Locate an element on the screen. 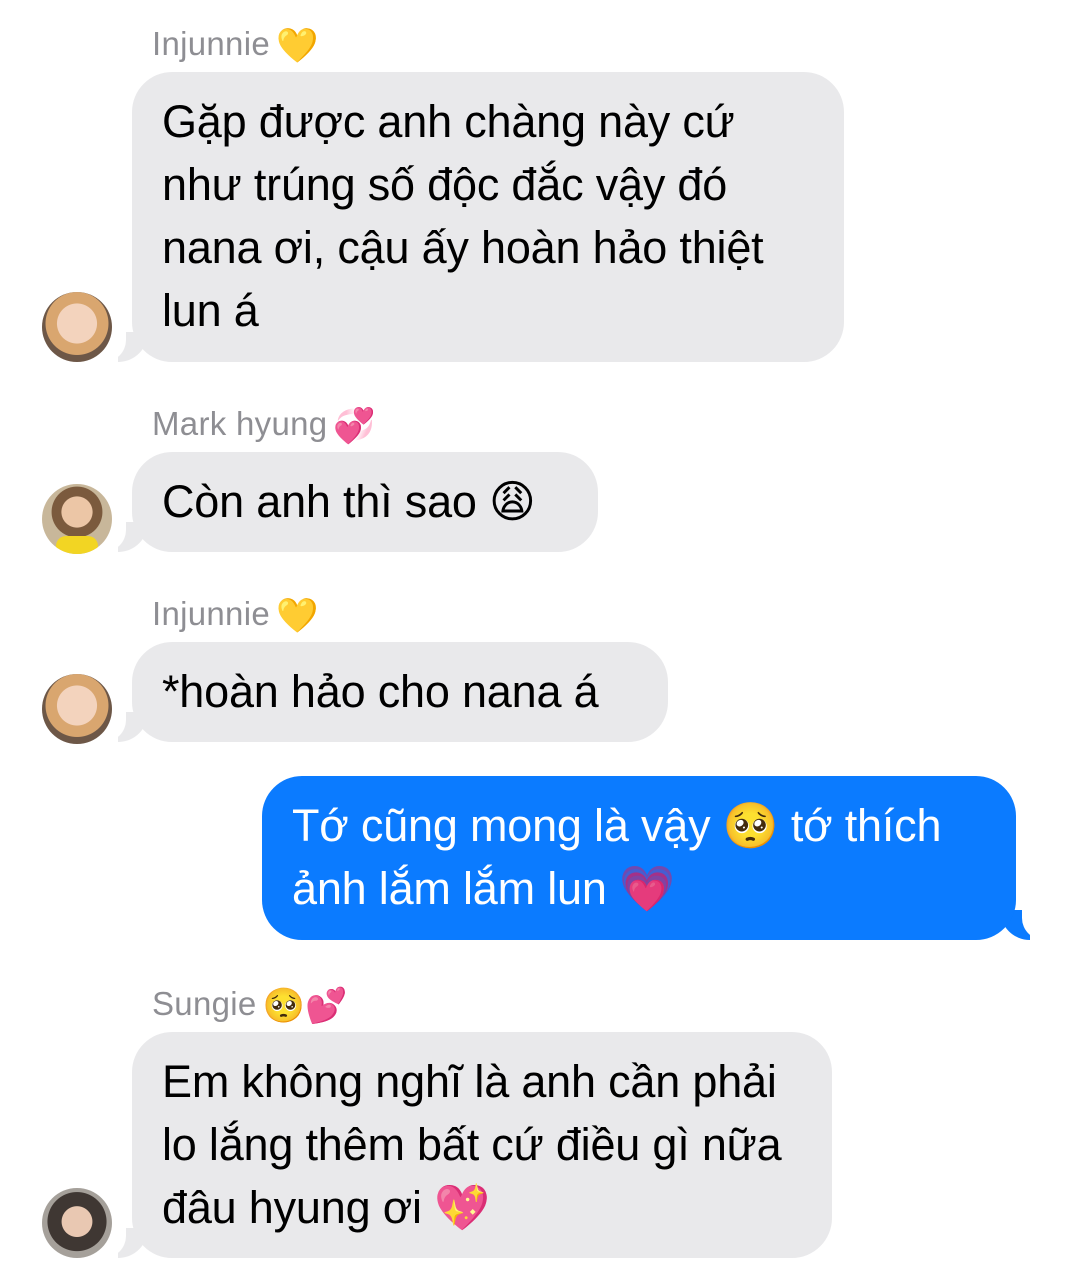 The image size is (1080, 1271). revolving-hearts-icon: 💞 is located at coordinates (355, 426).